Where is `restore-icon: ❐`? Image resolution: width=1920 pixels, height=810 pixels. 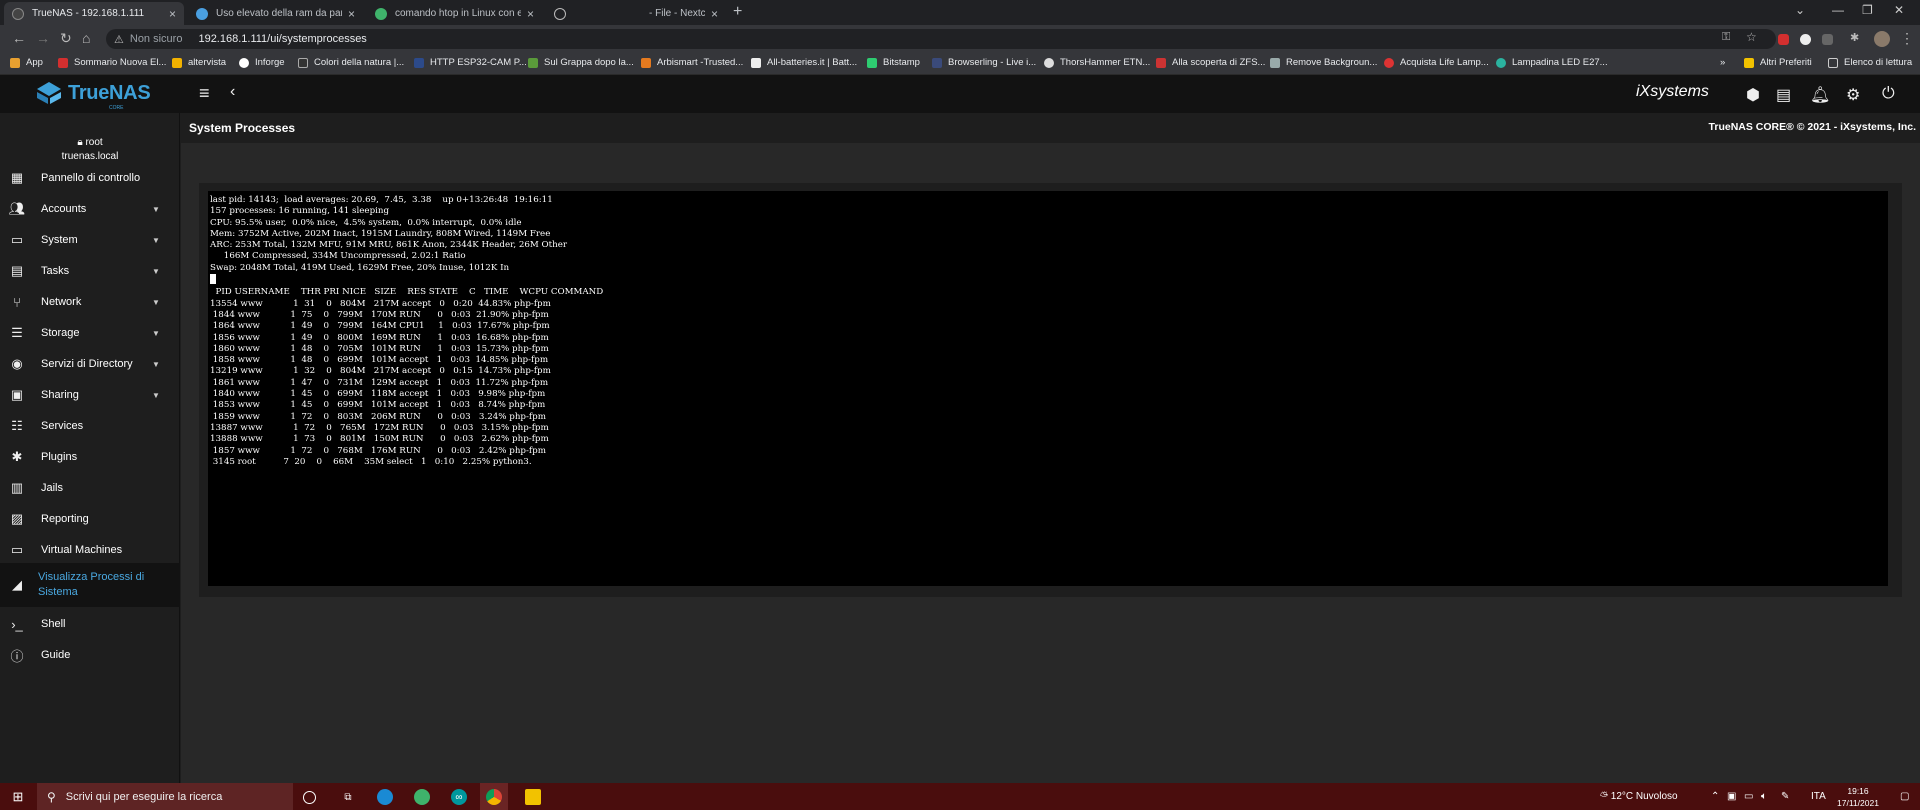
restore-icon: ❐ is located at coordinates (1867, 10).